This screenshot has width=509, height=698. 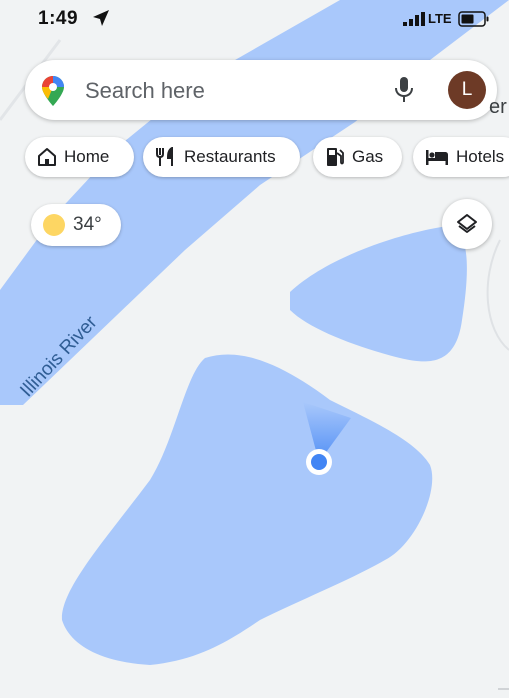 I want to click on chip-hotels-label: Hotels, so click(x=480, y=156).